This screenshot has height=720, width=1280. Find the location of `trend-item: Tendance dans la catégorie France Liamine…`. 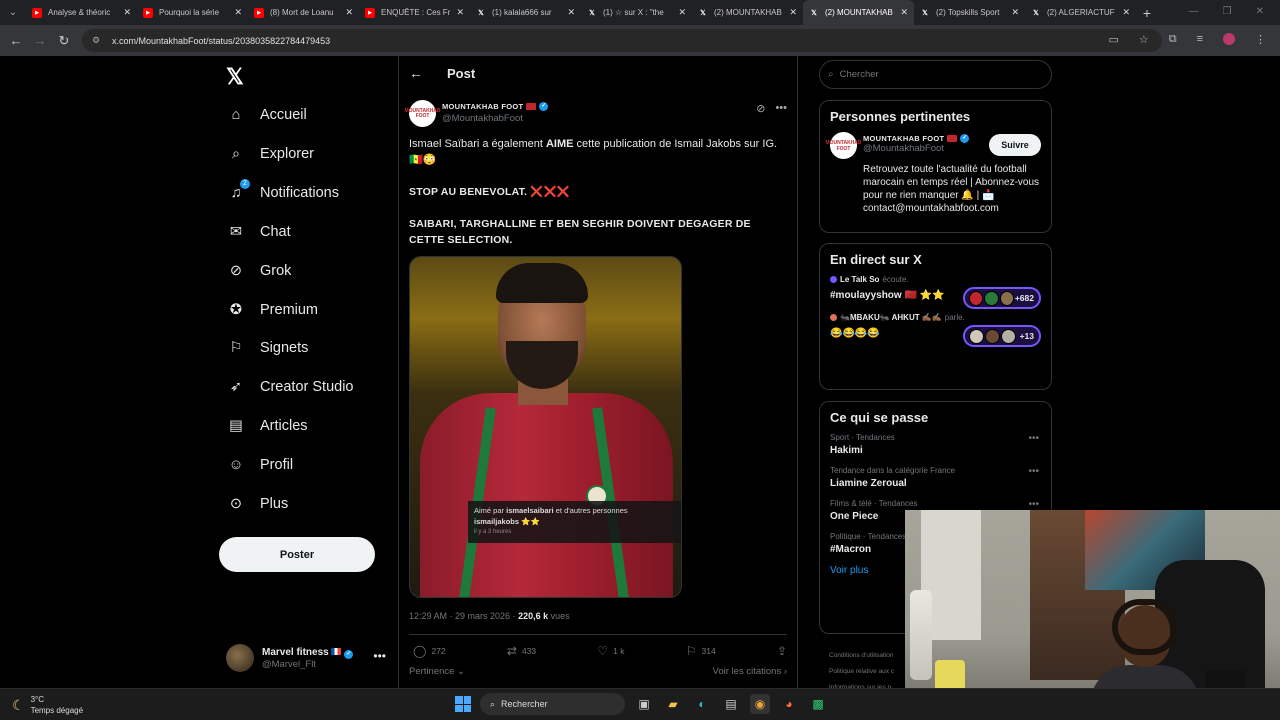

trend-item: Tendance dans la catégorie France Liamine… is located at coordinates (935, 477).